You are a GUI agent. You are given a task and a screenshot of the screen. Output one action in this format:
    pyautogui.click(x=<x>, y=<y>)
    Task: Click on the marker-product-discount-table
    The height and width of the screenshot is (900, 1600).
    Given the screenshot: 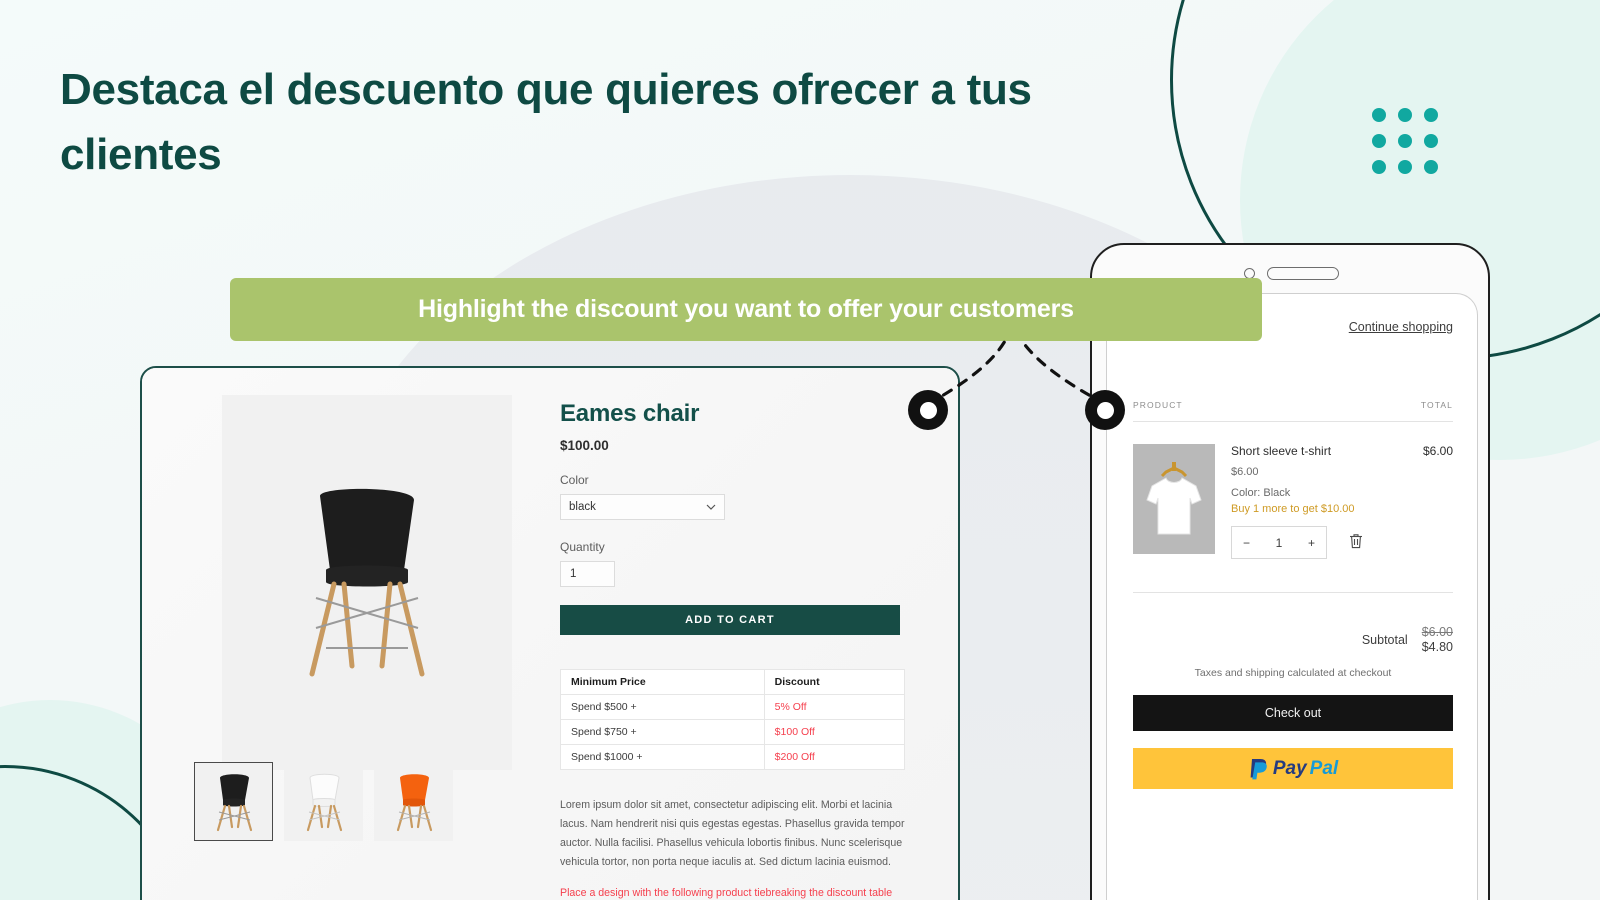 What is the action you would take?
    pyautogui.click(x=928, y=410)
    